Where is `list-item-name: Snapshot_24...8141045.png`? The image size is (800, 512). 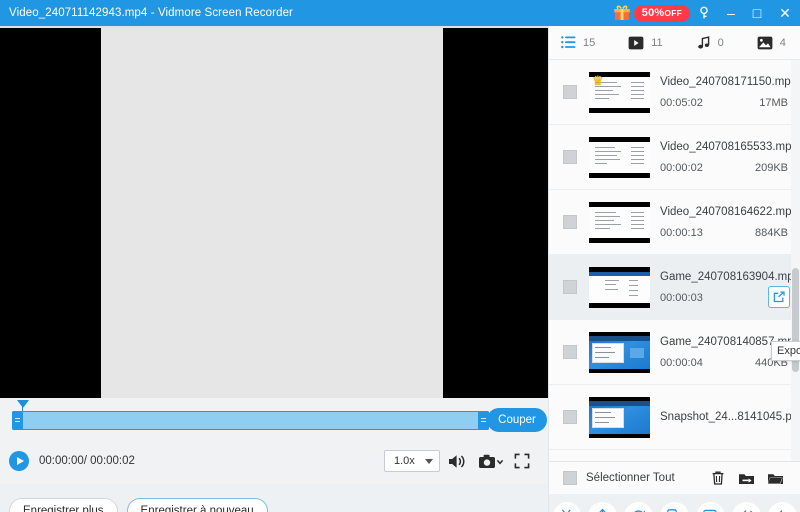
list-item-name: Snapshot_24...8141045.png is located at coordinates (730, 417).